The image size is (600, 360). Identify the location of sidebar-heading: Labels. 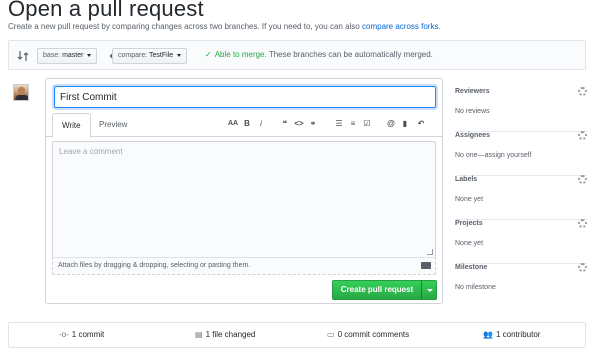
(466, 179).